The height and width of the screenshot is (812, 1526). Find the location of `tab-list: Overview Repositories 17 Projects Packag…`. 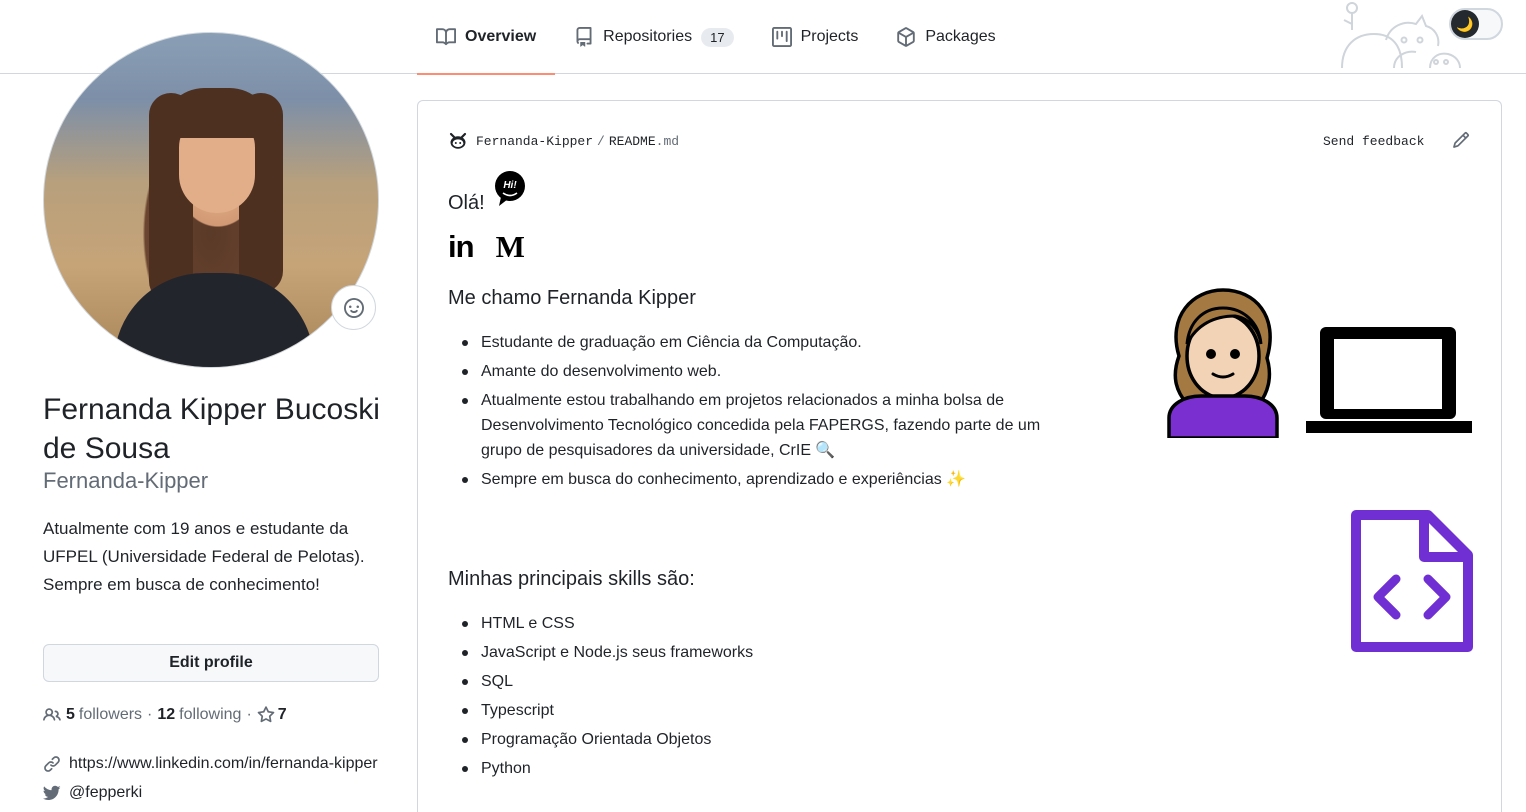

tab-list: Overview Repositories 17 Projects Packag… is located at coordinates (716, 37).